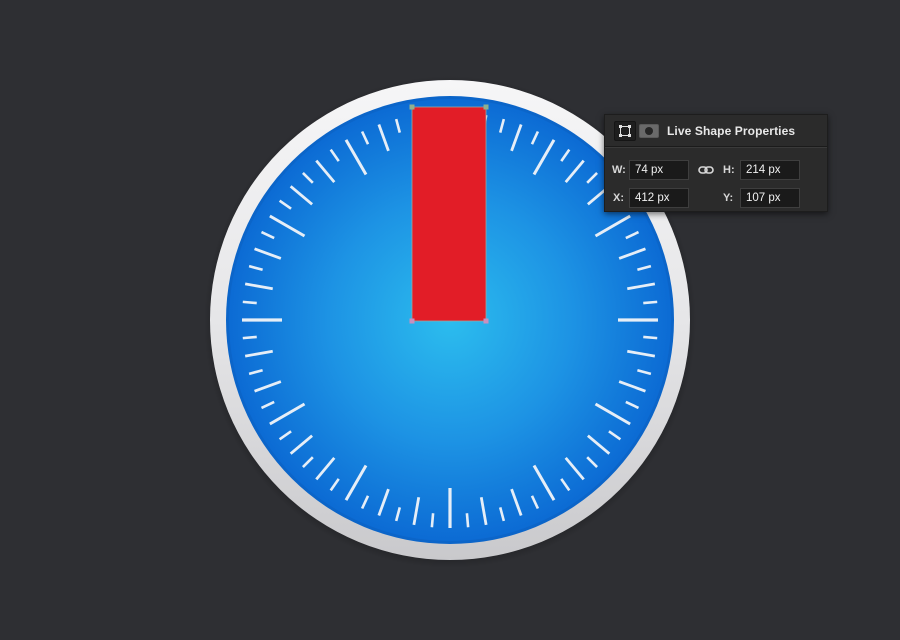 This screenshot has width=900, height=640. I want to click on height-field: 214 px, so click(770, 170).